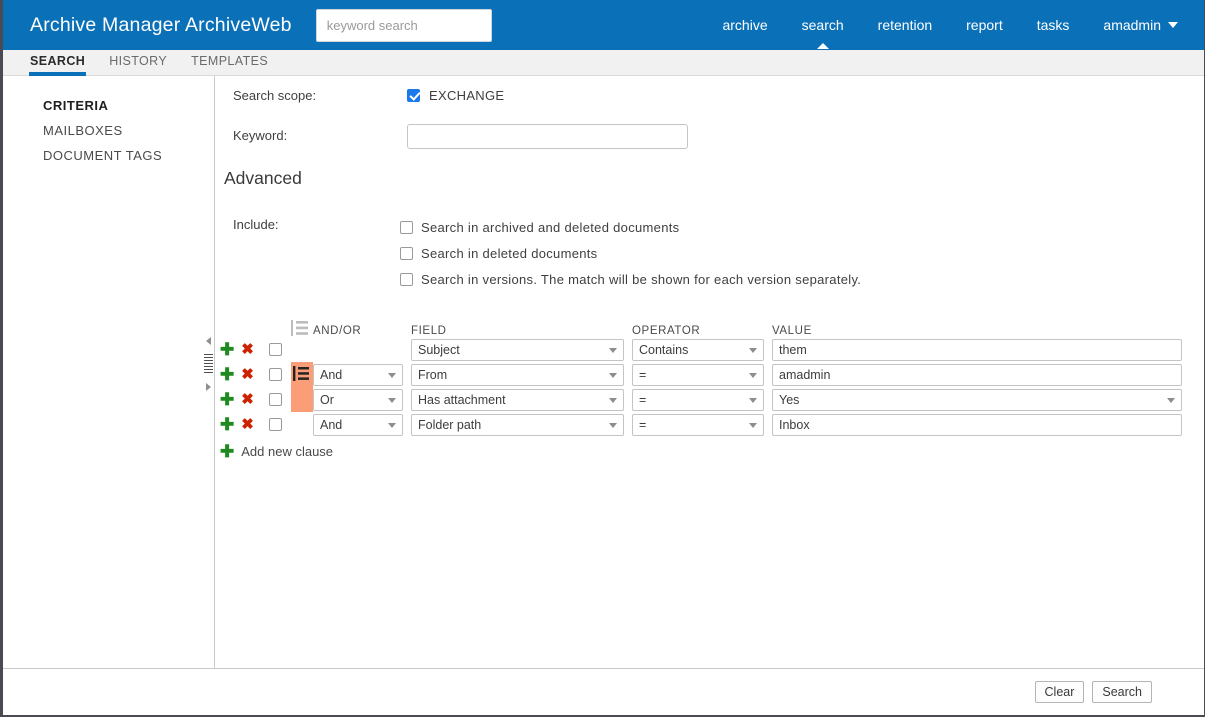  What do you see at coordinates (208, 341) in the screenshot?
I see `collapse-left-arrow-icon` at bounding box center [208, 341].